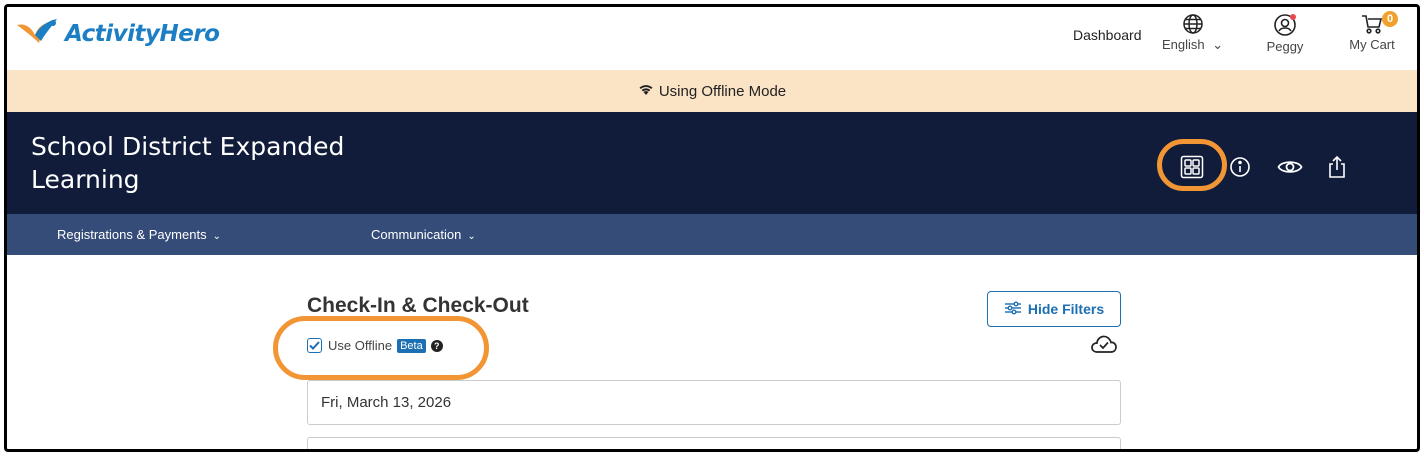 Image resolution: width=1424 pixels, height=456 pixels. What do you see at coordinates (1372, 44) in the screenshot?
I see `cart-label: My Cart` at bounding box center [1372, 44].